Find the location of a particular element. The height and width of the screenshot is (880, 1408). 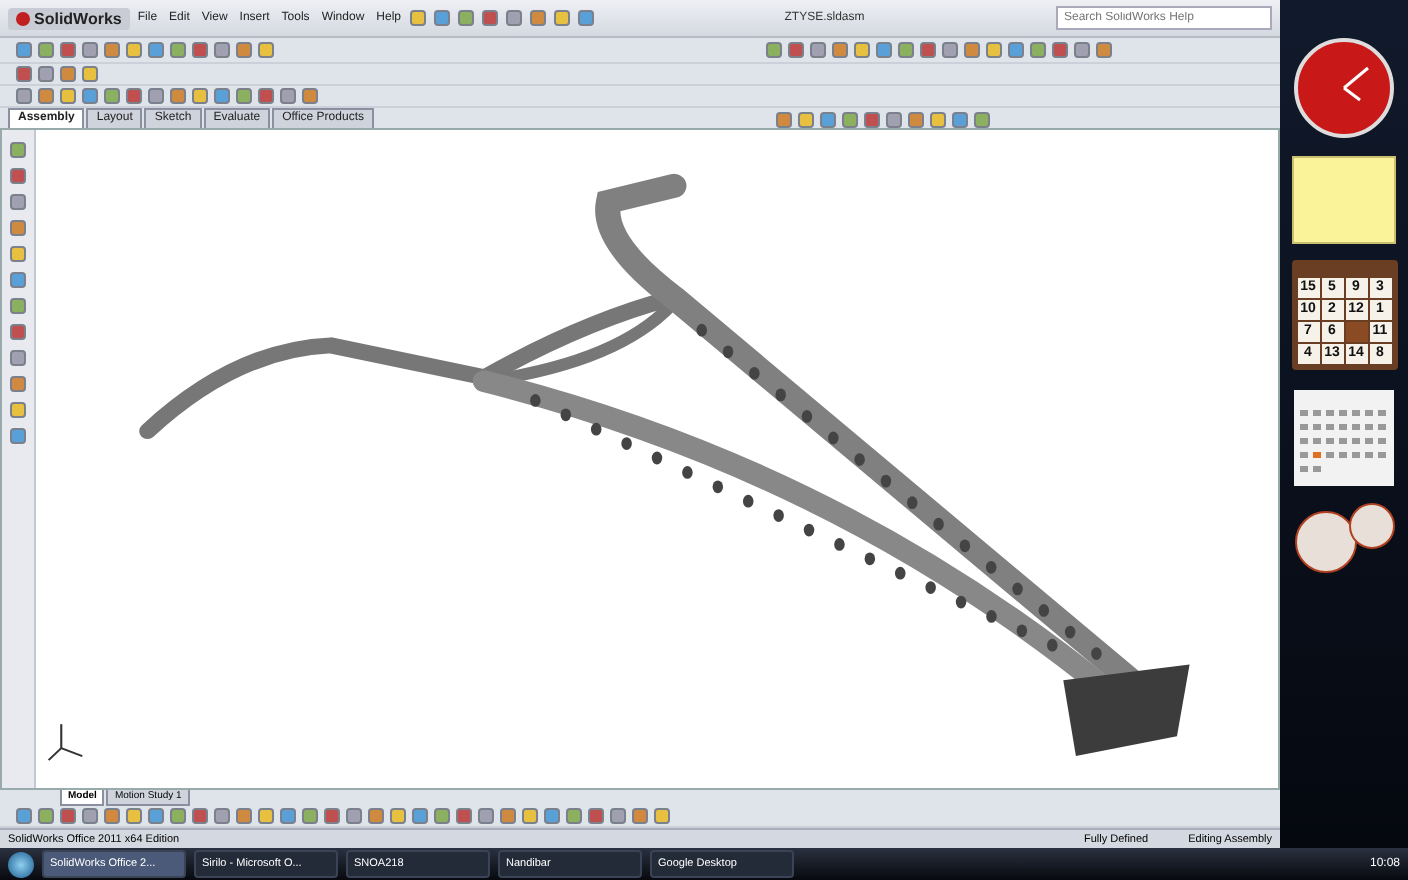

logo-text: SolidWorks is located at coordinates (78, 18).